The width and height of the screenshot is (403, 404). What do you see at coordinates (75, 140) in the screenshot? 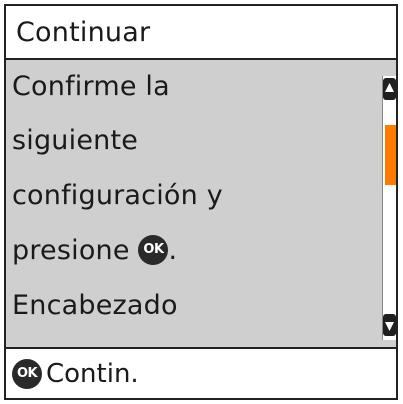
I see `message-line-2: siguiente` at bounding box center [75, 140].